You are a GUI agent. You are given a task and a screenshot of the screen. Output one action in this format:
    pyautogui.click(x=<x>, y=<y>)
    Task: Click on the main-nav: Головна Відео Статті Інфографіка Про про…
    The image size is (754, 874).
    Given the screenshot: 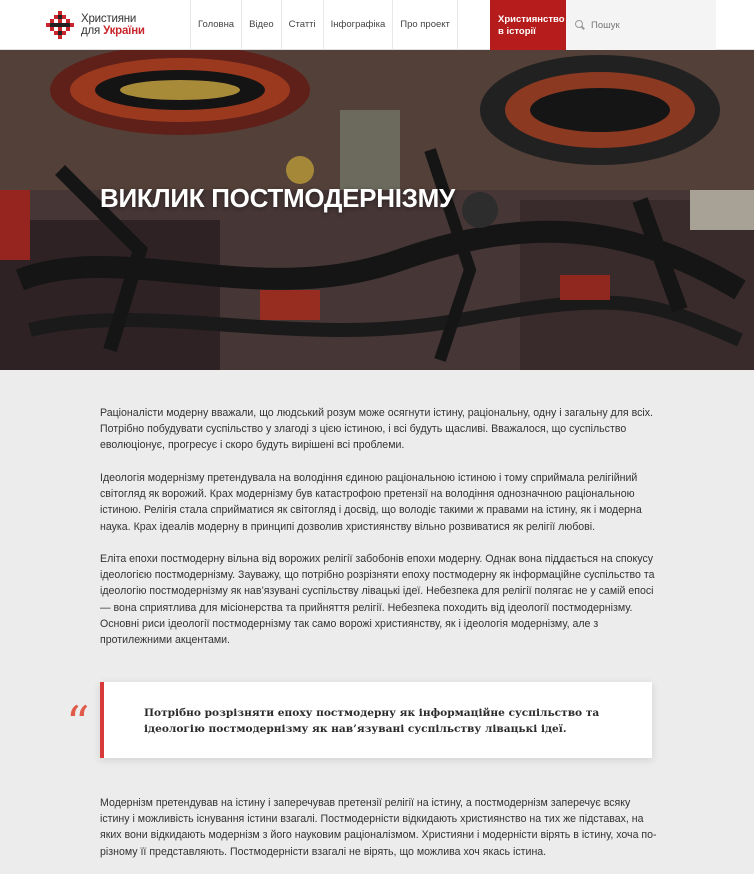 What is the action you would take?
    pyautogui.click(x=324, y=25)
    